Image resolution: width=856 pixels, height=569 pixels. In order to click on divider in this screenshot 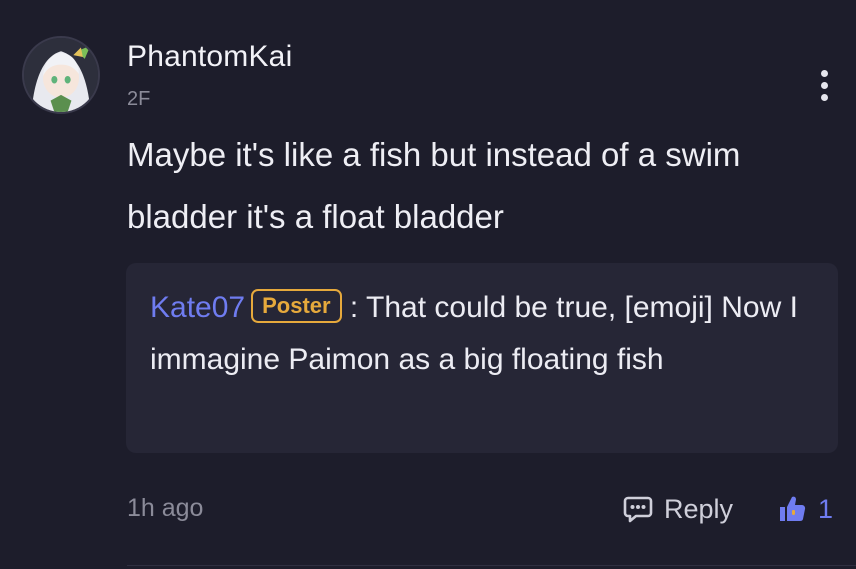, I will do `click(491, 565)`.